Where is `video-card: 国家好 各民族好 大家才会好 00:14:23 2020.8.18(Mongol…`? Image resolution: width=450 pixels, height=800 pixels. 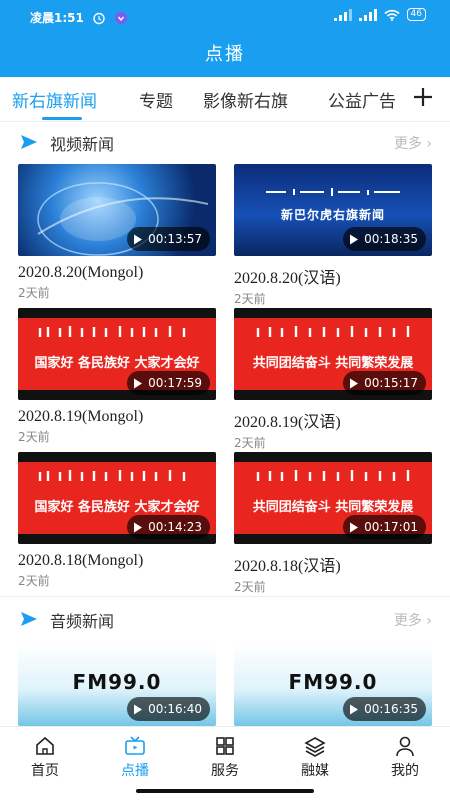
video-card: 国家好 各民族好 大家才会好 00:14:23 2020.8.18(Mongol… is located at coordinates (117, 520).